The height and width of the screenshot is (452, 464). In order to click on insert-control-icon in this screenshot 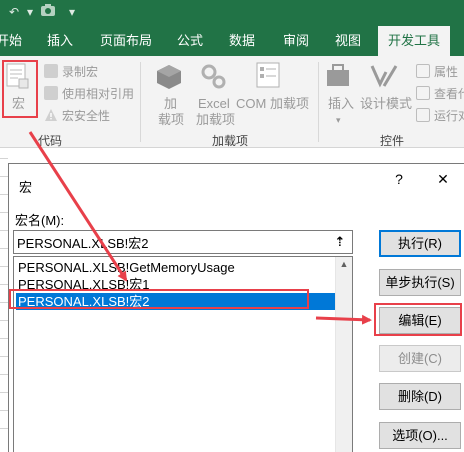, I will do `click(339, 78)`.